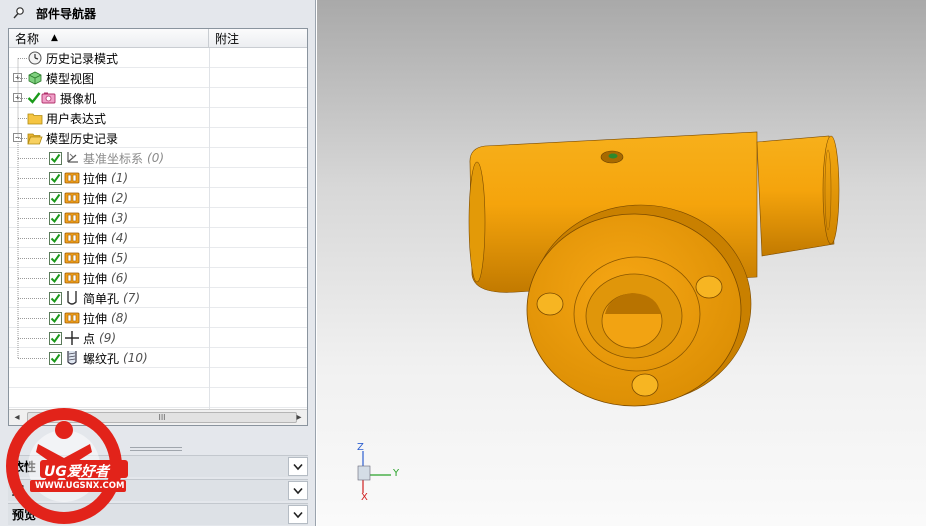 Image resolution: width=926 pixels, height=526 pixels. Describe the element at coordinates (82, 138) in the screenshot. I see `tree-node-label: 模型历史记录` at that location.